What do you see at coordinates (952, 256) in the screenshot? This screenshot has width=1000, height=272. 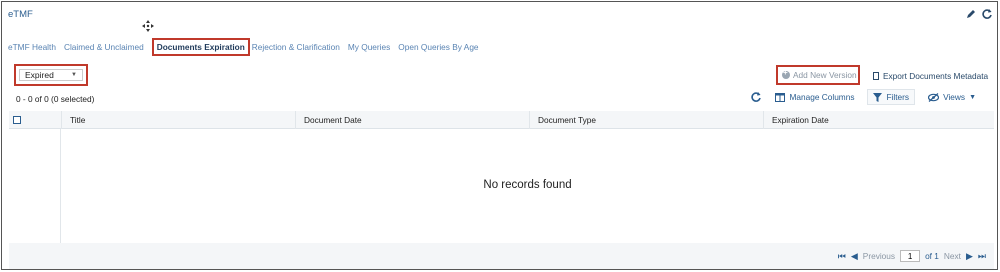 I see `next-label: Next` at bounding box center [952, 256].